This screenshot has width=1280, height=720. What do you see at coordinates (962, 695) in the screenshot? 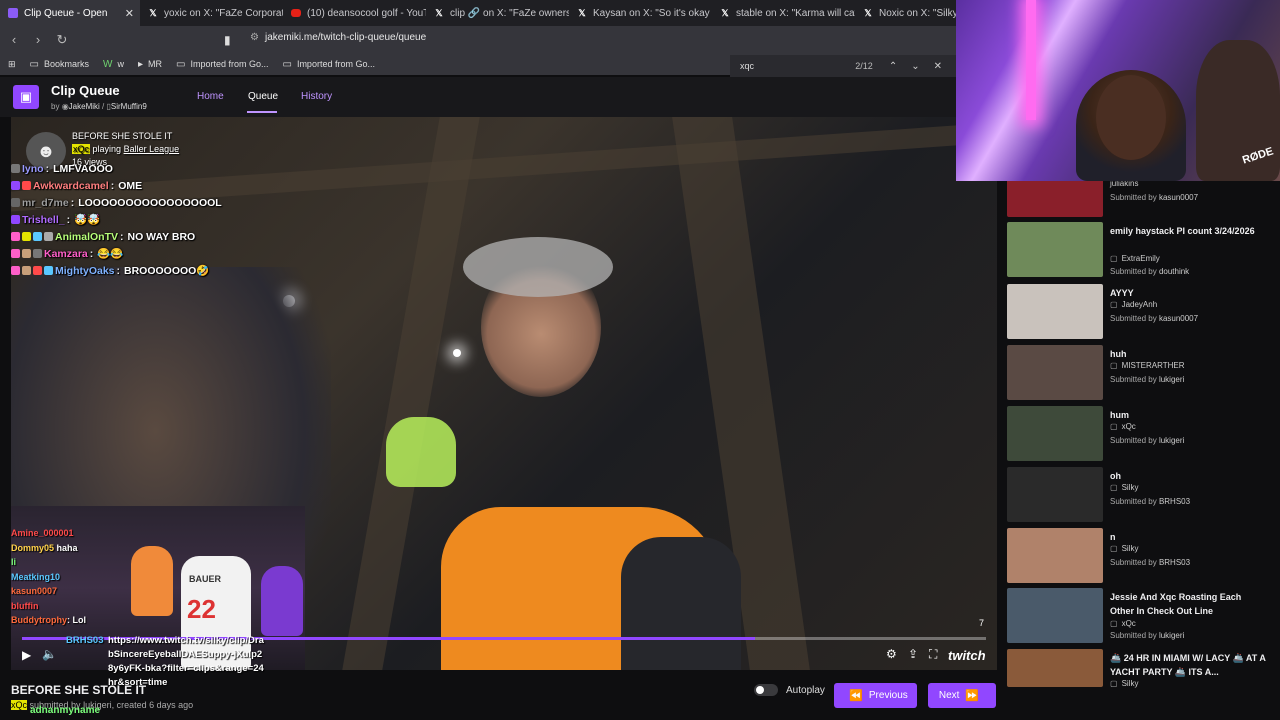
I see `next-button: Next ⏩` at bounding box center [962, 695].